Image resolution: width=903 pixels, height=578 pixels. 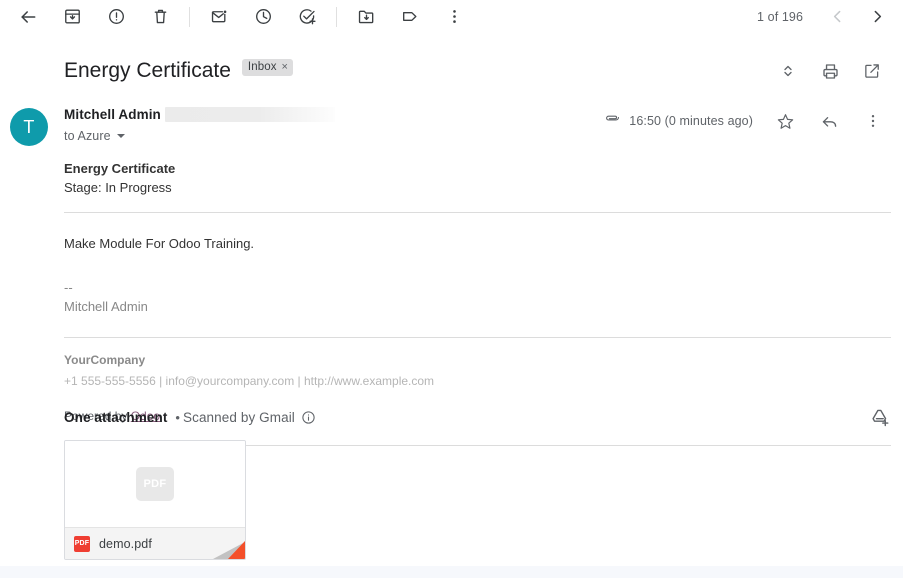 What do you see at coordinates (120, 168) in the screenshot?
I see `body-heading: Energy Certificate` at bounding box center [120, 168].